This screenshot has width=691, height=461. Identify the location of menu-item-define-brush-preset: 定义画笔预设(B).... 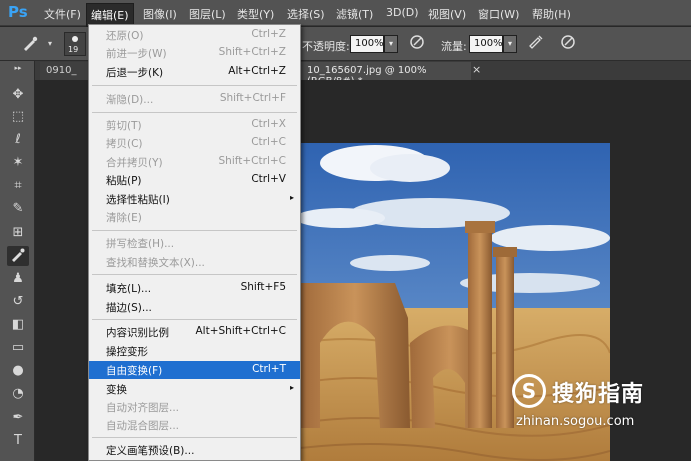
(194, 450).